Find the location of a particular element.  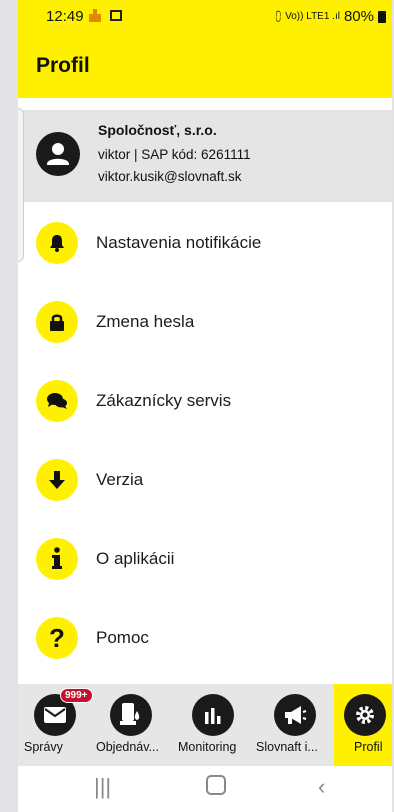

app-notification-icon is located at coordinates (116, 15).